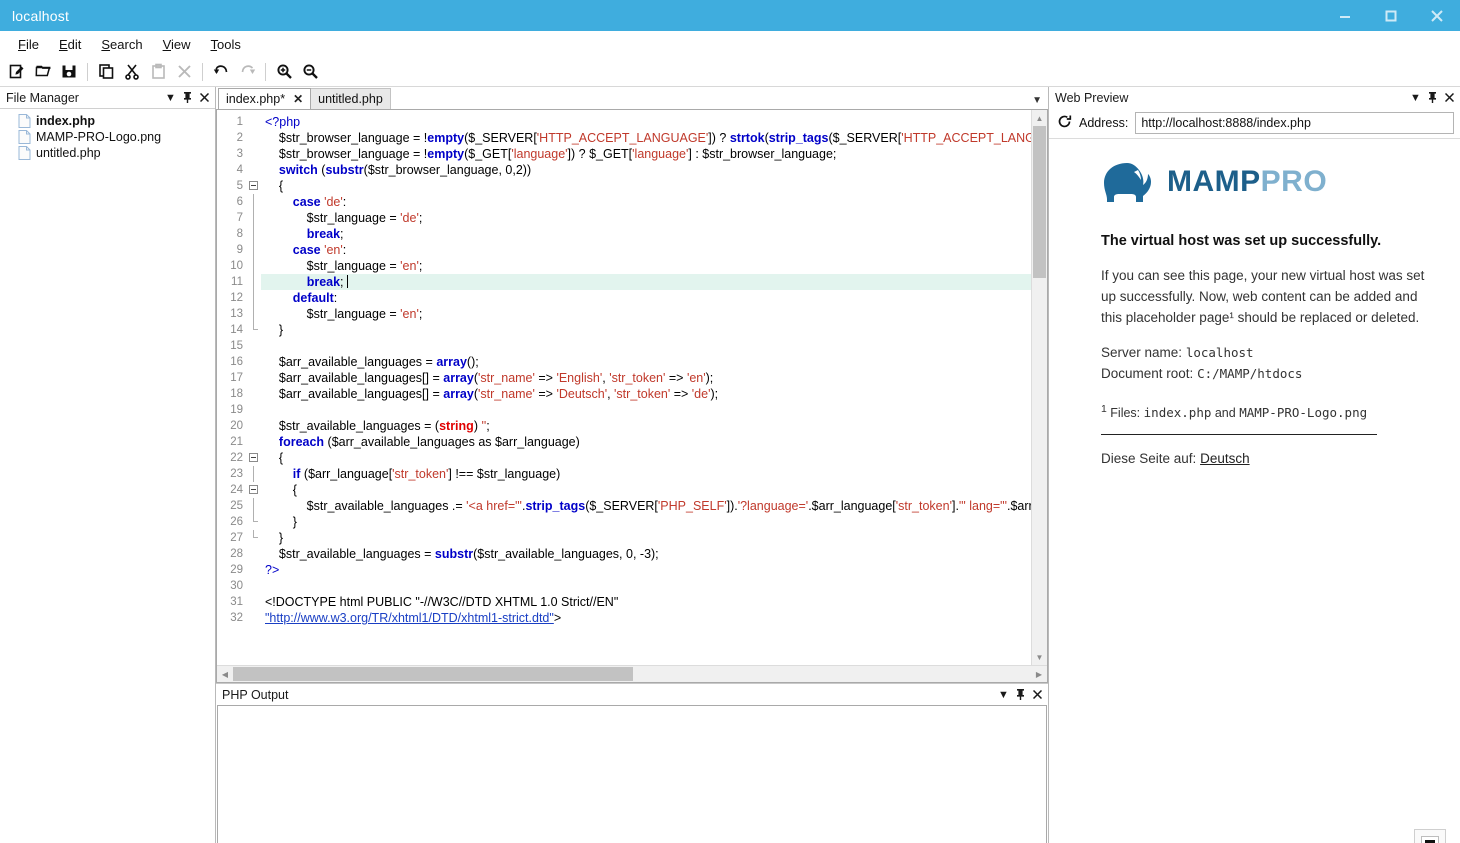 Image resolution: width=1460 pixels, height=843 pixels. Describe the element at coordinates (1142, 352) in the screenshot. I see `server-name-label: Server name:` at that location.